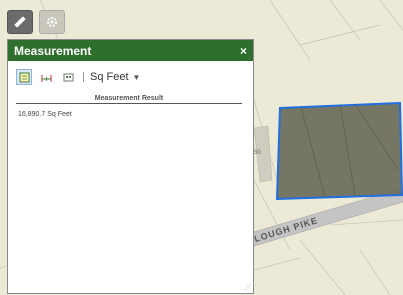 The width and height of the screenshot is (403, 295). What do you see at coordinates (45, 114) in the screenshot?
I see `result-value: 16,890.7 Sq Feet` at bounding box center [45, 114].